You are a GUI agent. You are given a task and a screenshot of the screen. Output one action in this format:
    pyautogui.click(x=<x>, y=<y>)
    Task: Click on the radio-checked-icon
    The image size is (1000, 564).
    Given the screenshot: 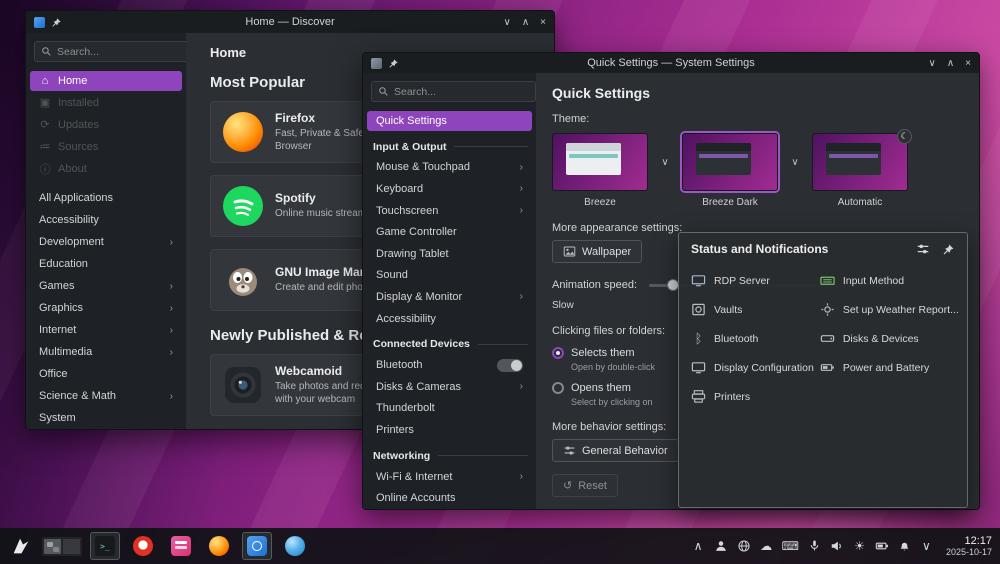 What is the action you would take?
    pyautogui.click(x=558, y=353)
    